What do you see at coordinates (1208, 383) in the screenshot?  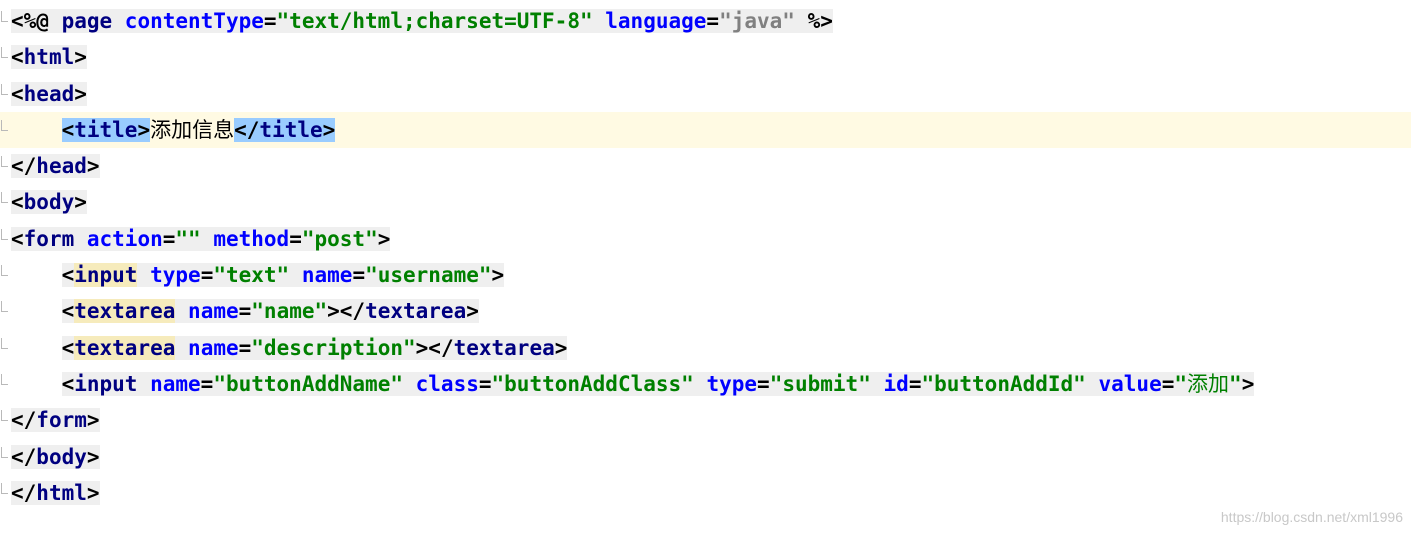 I see `code-token-cjk-str: 添加` at bounding box center [1208, 383].